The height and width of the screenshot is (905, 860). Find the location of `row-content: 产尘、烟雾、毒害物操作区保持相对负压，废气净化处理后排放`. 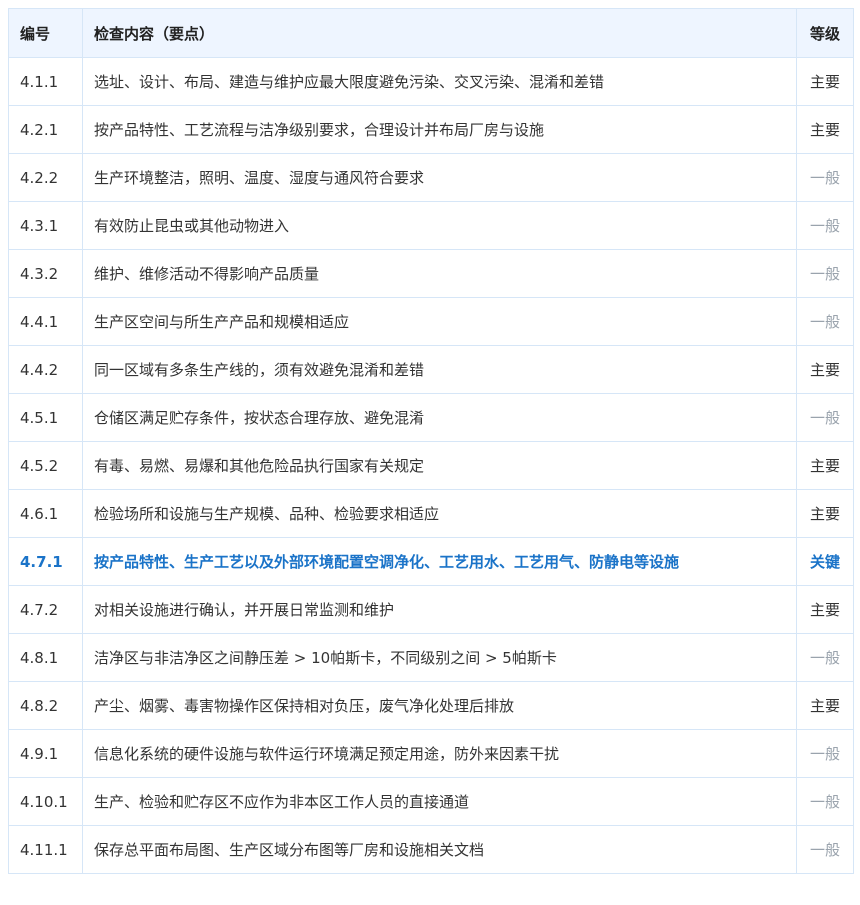

row-content: 产尘、烟雾、毒害物操作区保持相对负压，废气净化处理后排放 is located at coordinates (439, 705).